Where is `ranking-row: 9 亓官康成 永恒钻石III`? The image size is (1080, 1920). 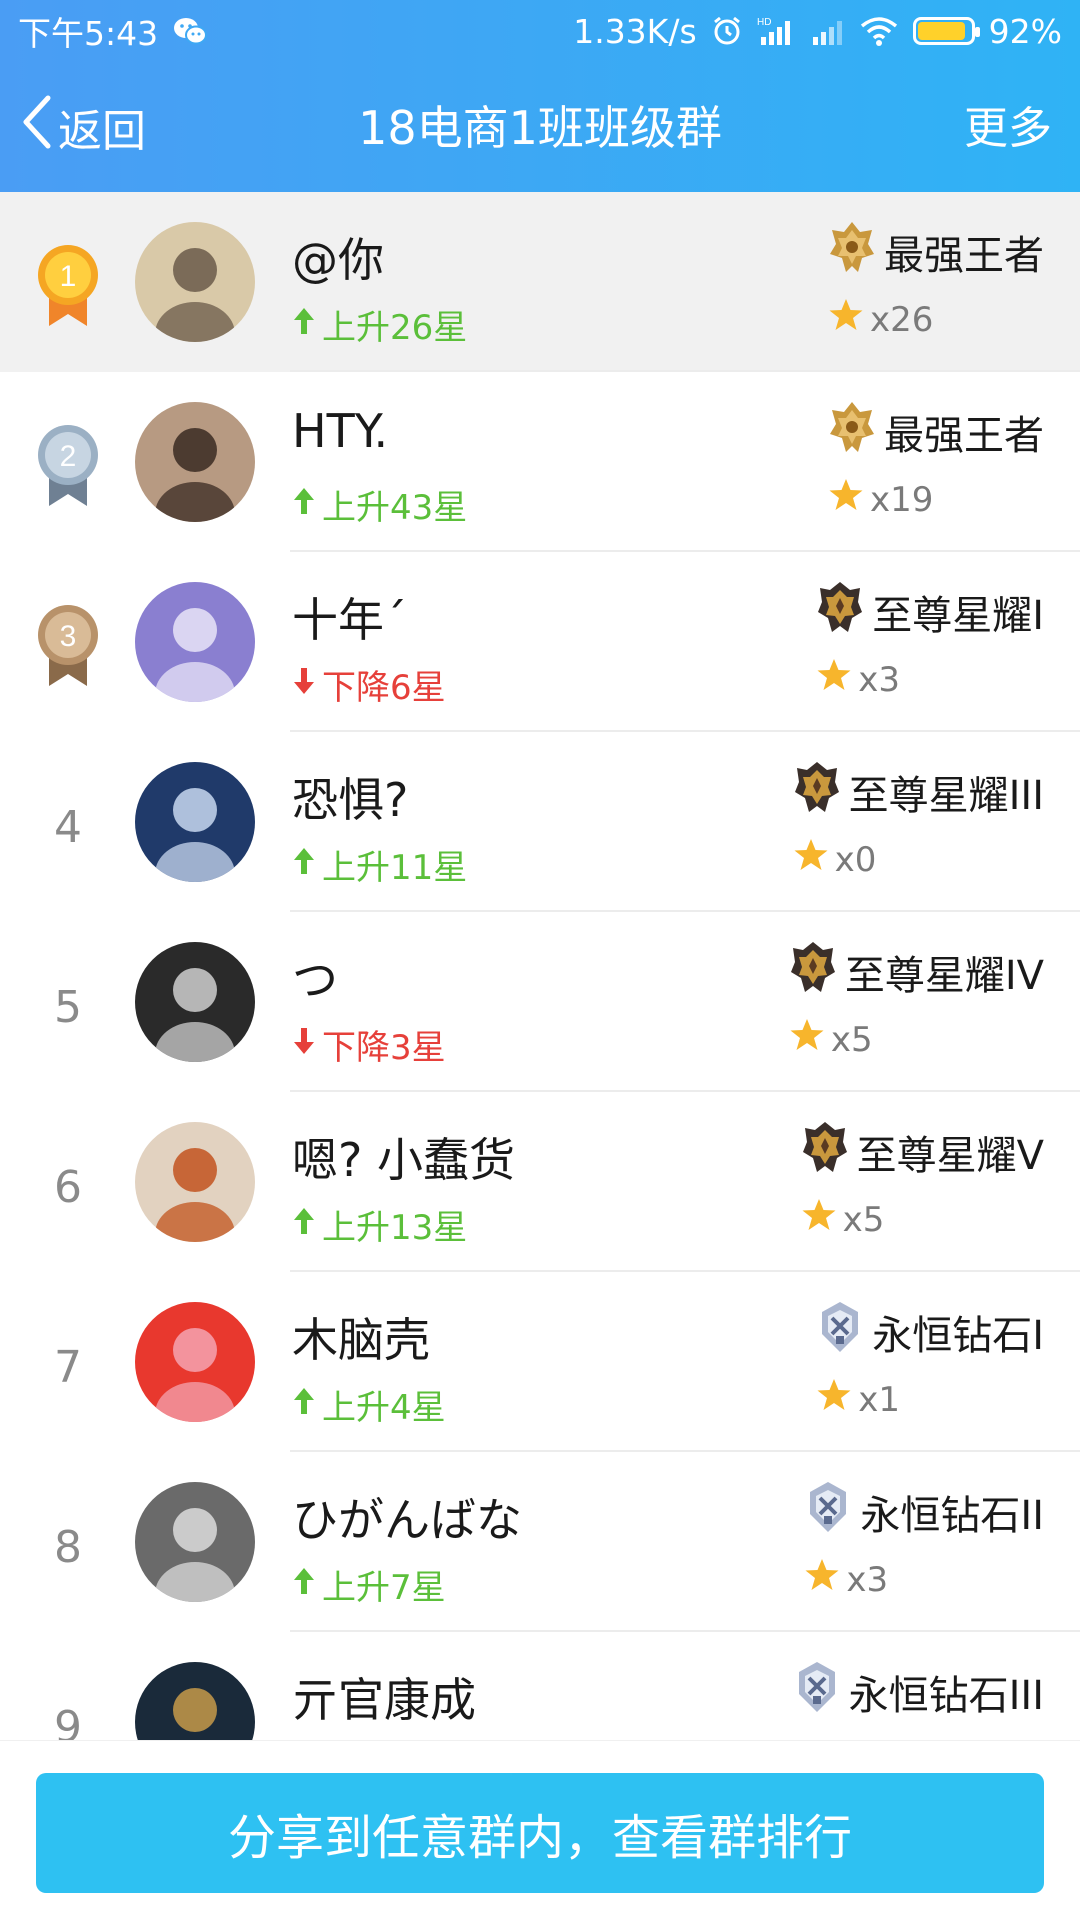 ranking-row: 9 亓官康成 永恒钻石III is located at coordinates (540, 1686).